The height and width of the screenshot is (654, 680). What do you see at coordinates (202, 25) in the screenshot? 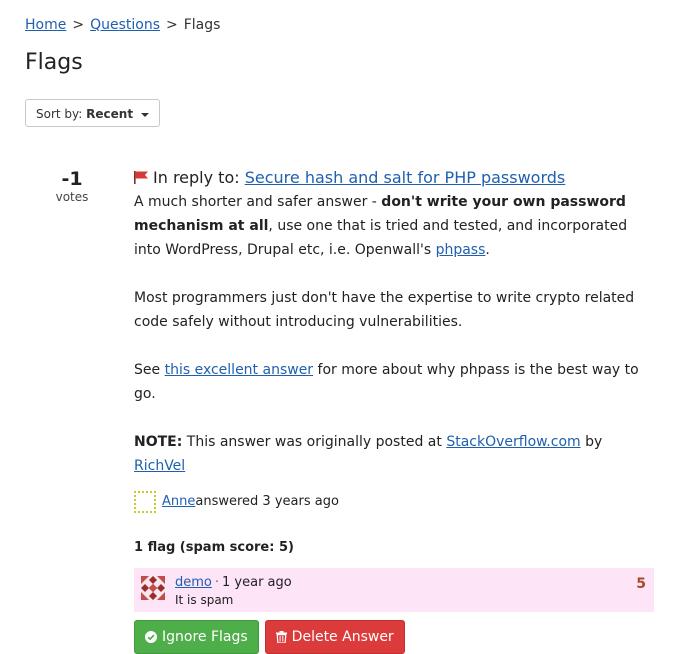
I see `breadcrumb-current: Flags` at bounding box center [202, 25].